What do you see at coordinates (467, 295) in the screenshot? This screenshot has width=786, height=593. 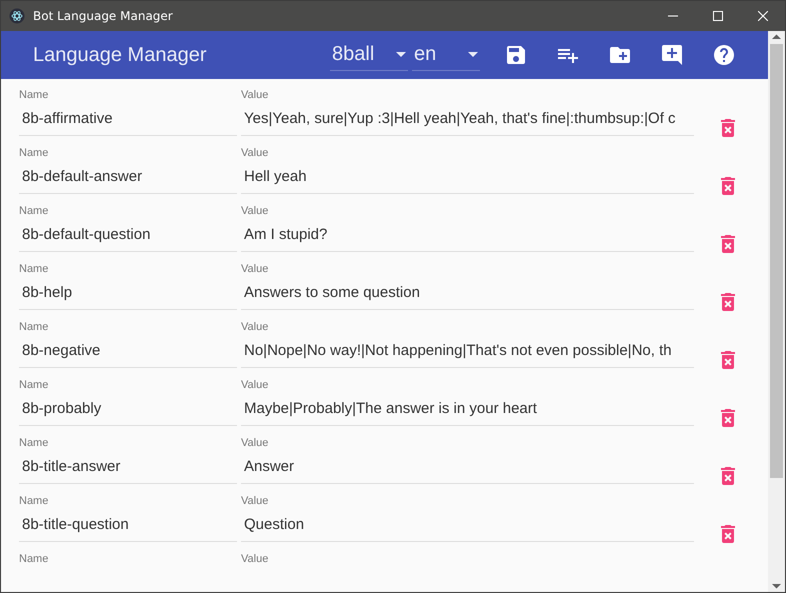 I see `value-field: Answers to some question` at bounding box center [467, 295].